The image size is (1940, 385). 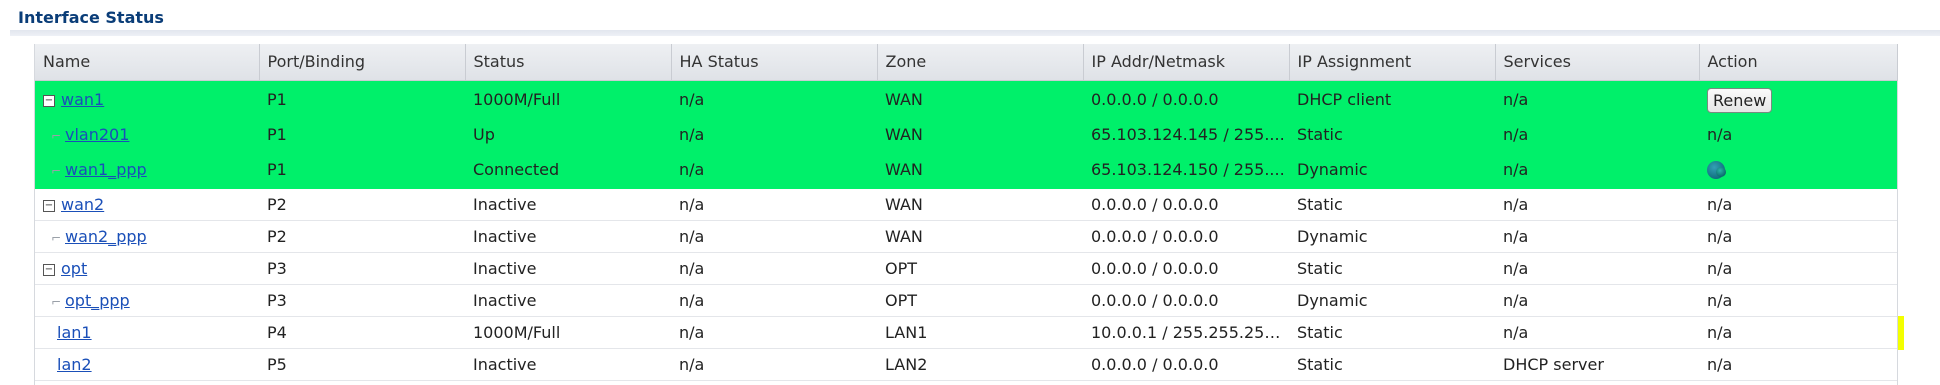 What do you see at coordinates (975, 33) in the screenshot?
I see `title-divider` at bounding box center [975, 33].